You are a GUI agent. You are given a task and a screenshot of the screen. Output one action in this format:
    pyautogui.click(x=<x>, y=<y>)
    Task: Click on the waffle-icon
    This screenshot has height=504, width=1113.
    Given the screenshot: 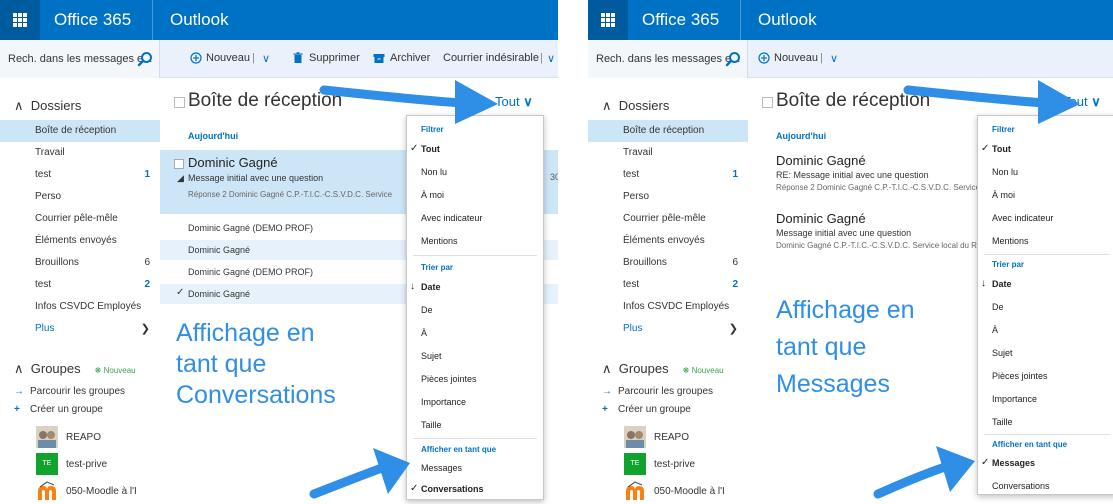 What is the action you would take?
    pyautogui.click(x=608, y=20)
    